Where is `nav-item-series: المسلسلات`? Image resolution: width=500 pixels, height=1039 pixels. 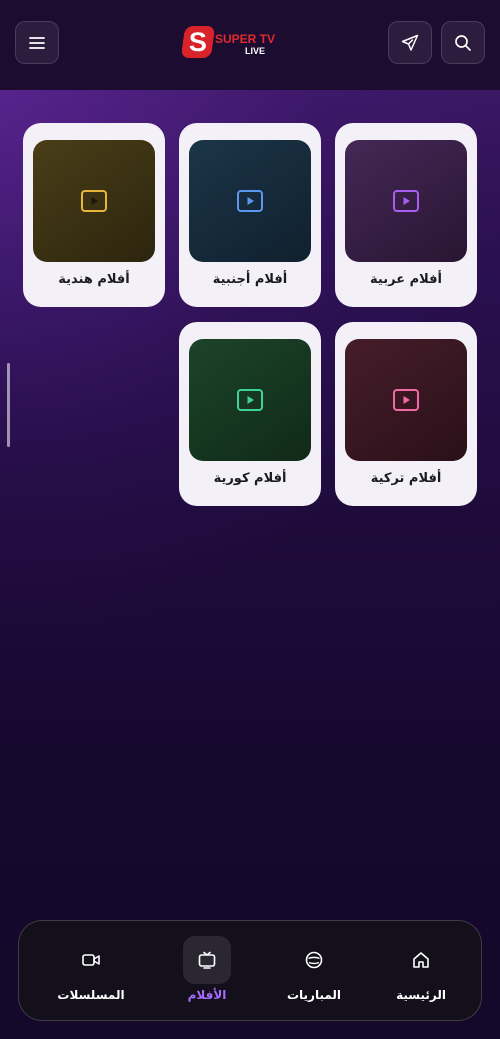 nav-item-series: المسلسلات is located at coordinates (91, 971).